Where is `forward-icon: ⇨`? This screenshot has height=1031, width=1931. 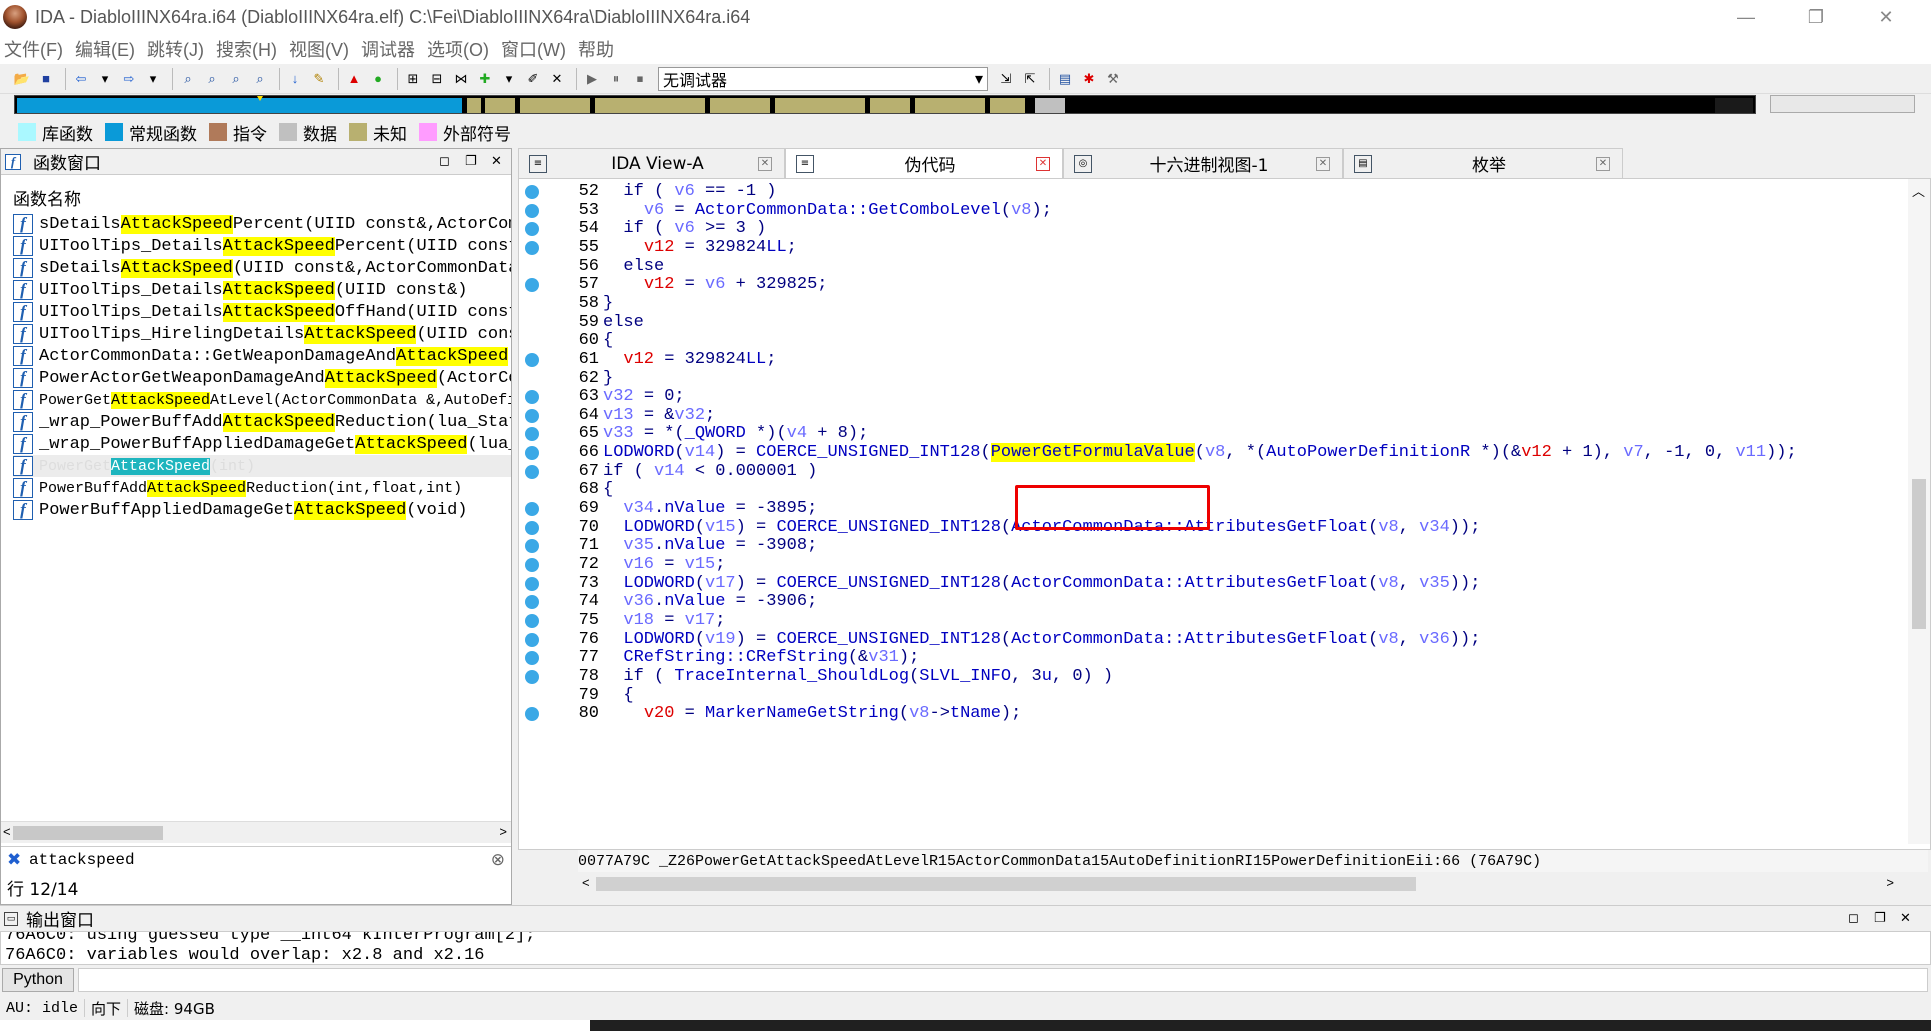
forward-icon: ⇨ is located at coordinates (129, 79).